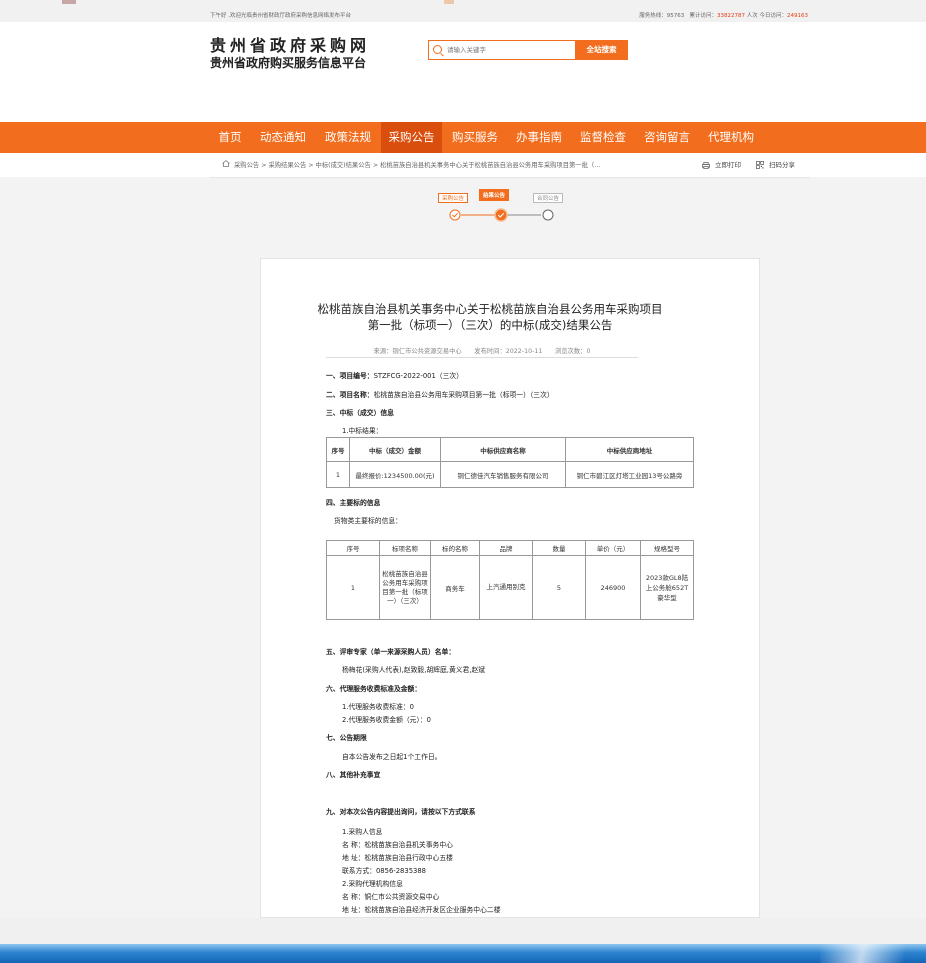 The width and height of the screenshot is (926, 963). Describe the element at coordinates (392, 757) in the screenshot. I see `notice-period-value: 自本公告发布之日起1个工作日。` at that location.